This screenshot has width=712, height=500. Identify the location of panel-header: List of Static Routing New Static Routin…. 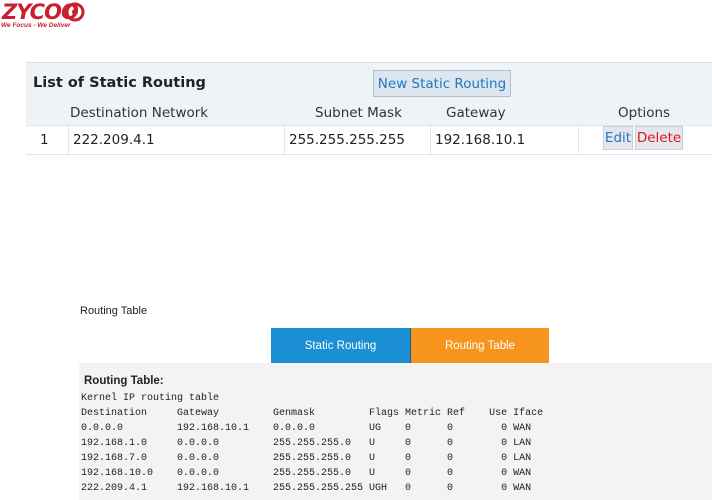
(369, 83).